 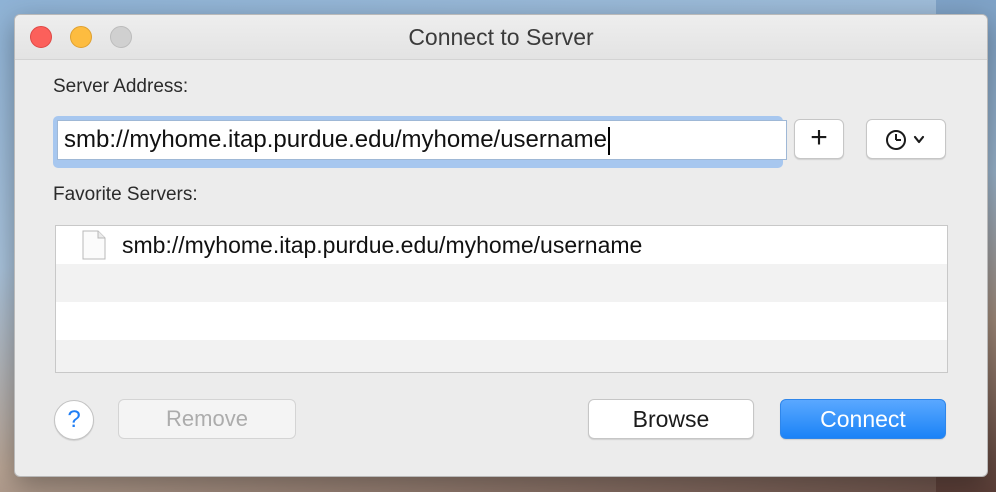 I want to click on document-icon, so click(x=94, y=245).